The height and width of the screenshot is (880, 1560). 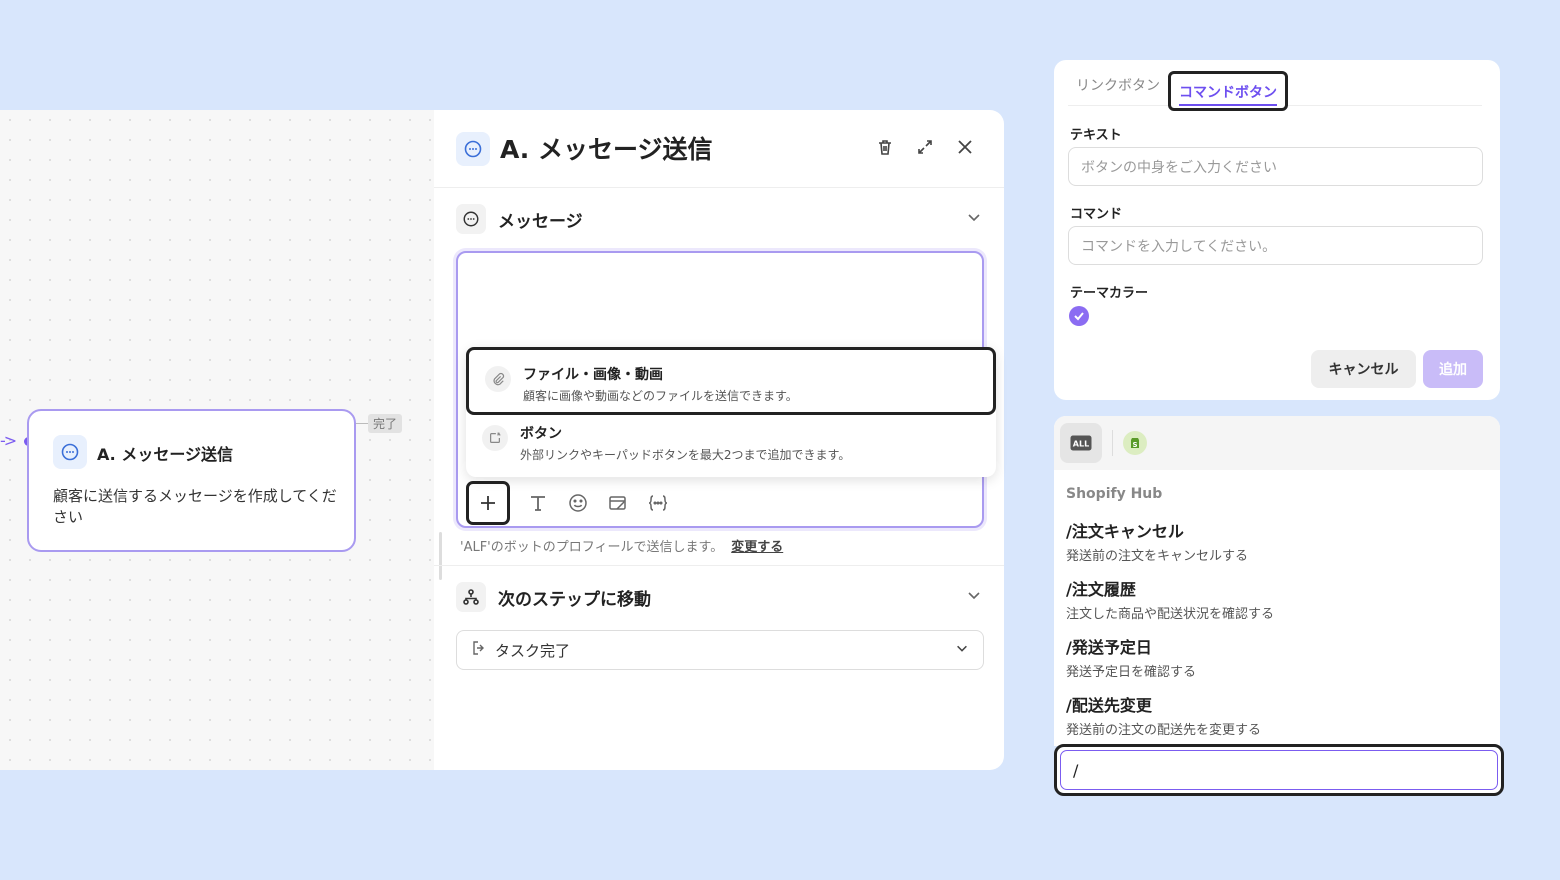 What do you see at coordinates (593, 375) in the screenshot?
I see `attach-menu-item-title: ファイル・画像・動画` at bounding box center [593, 375].